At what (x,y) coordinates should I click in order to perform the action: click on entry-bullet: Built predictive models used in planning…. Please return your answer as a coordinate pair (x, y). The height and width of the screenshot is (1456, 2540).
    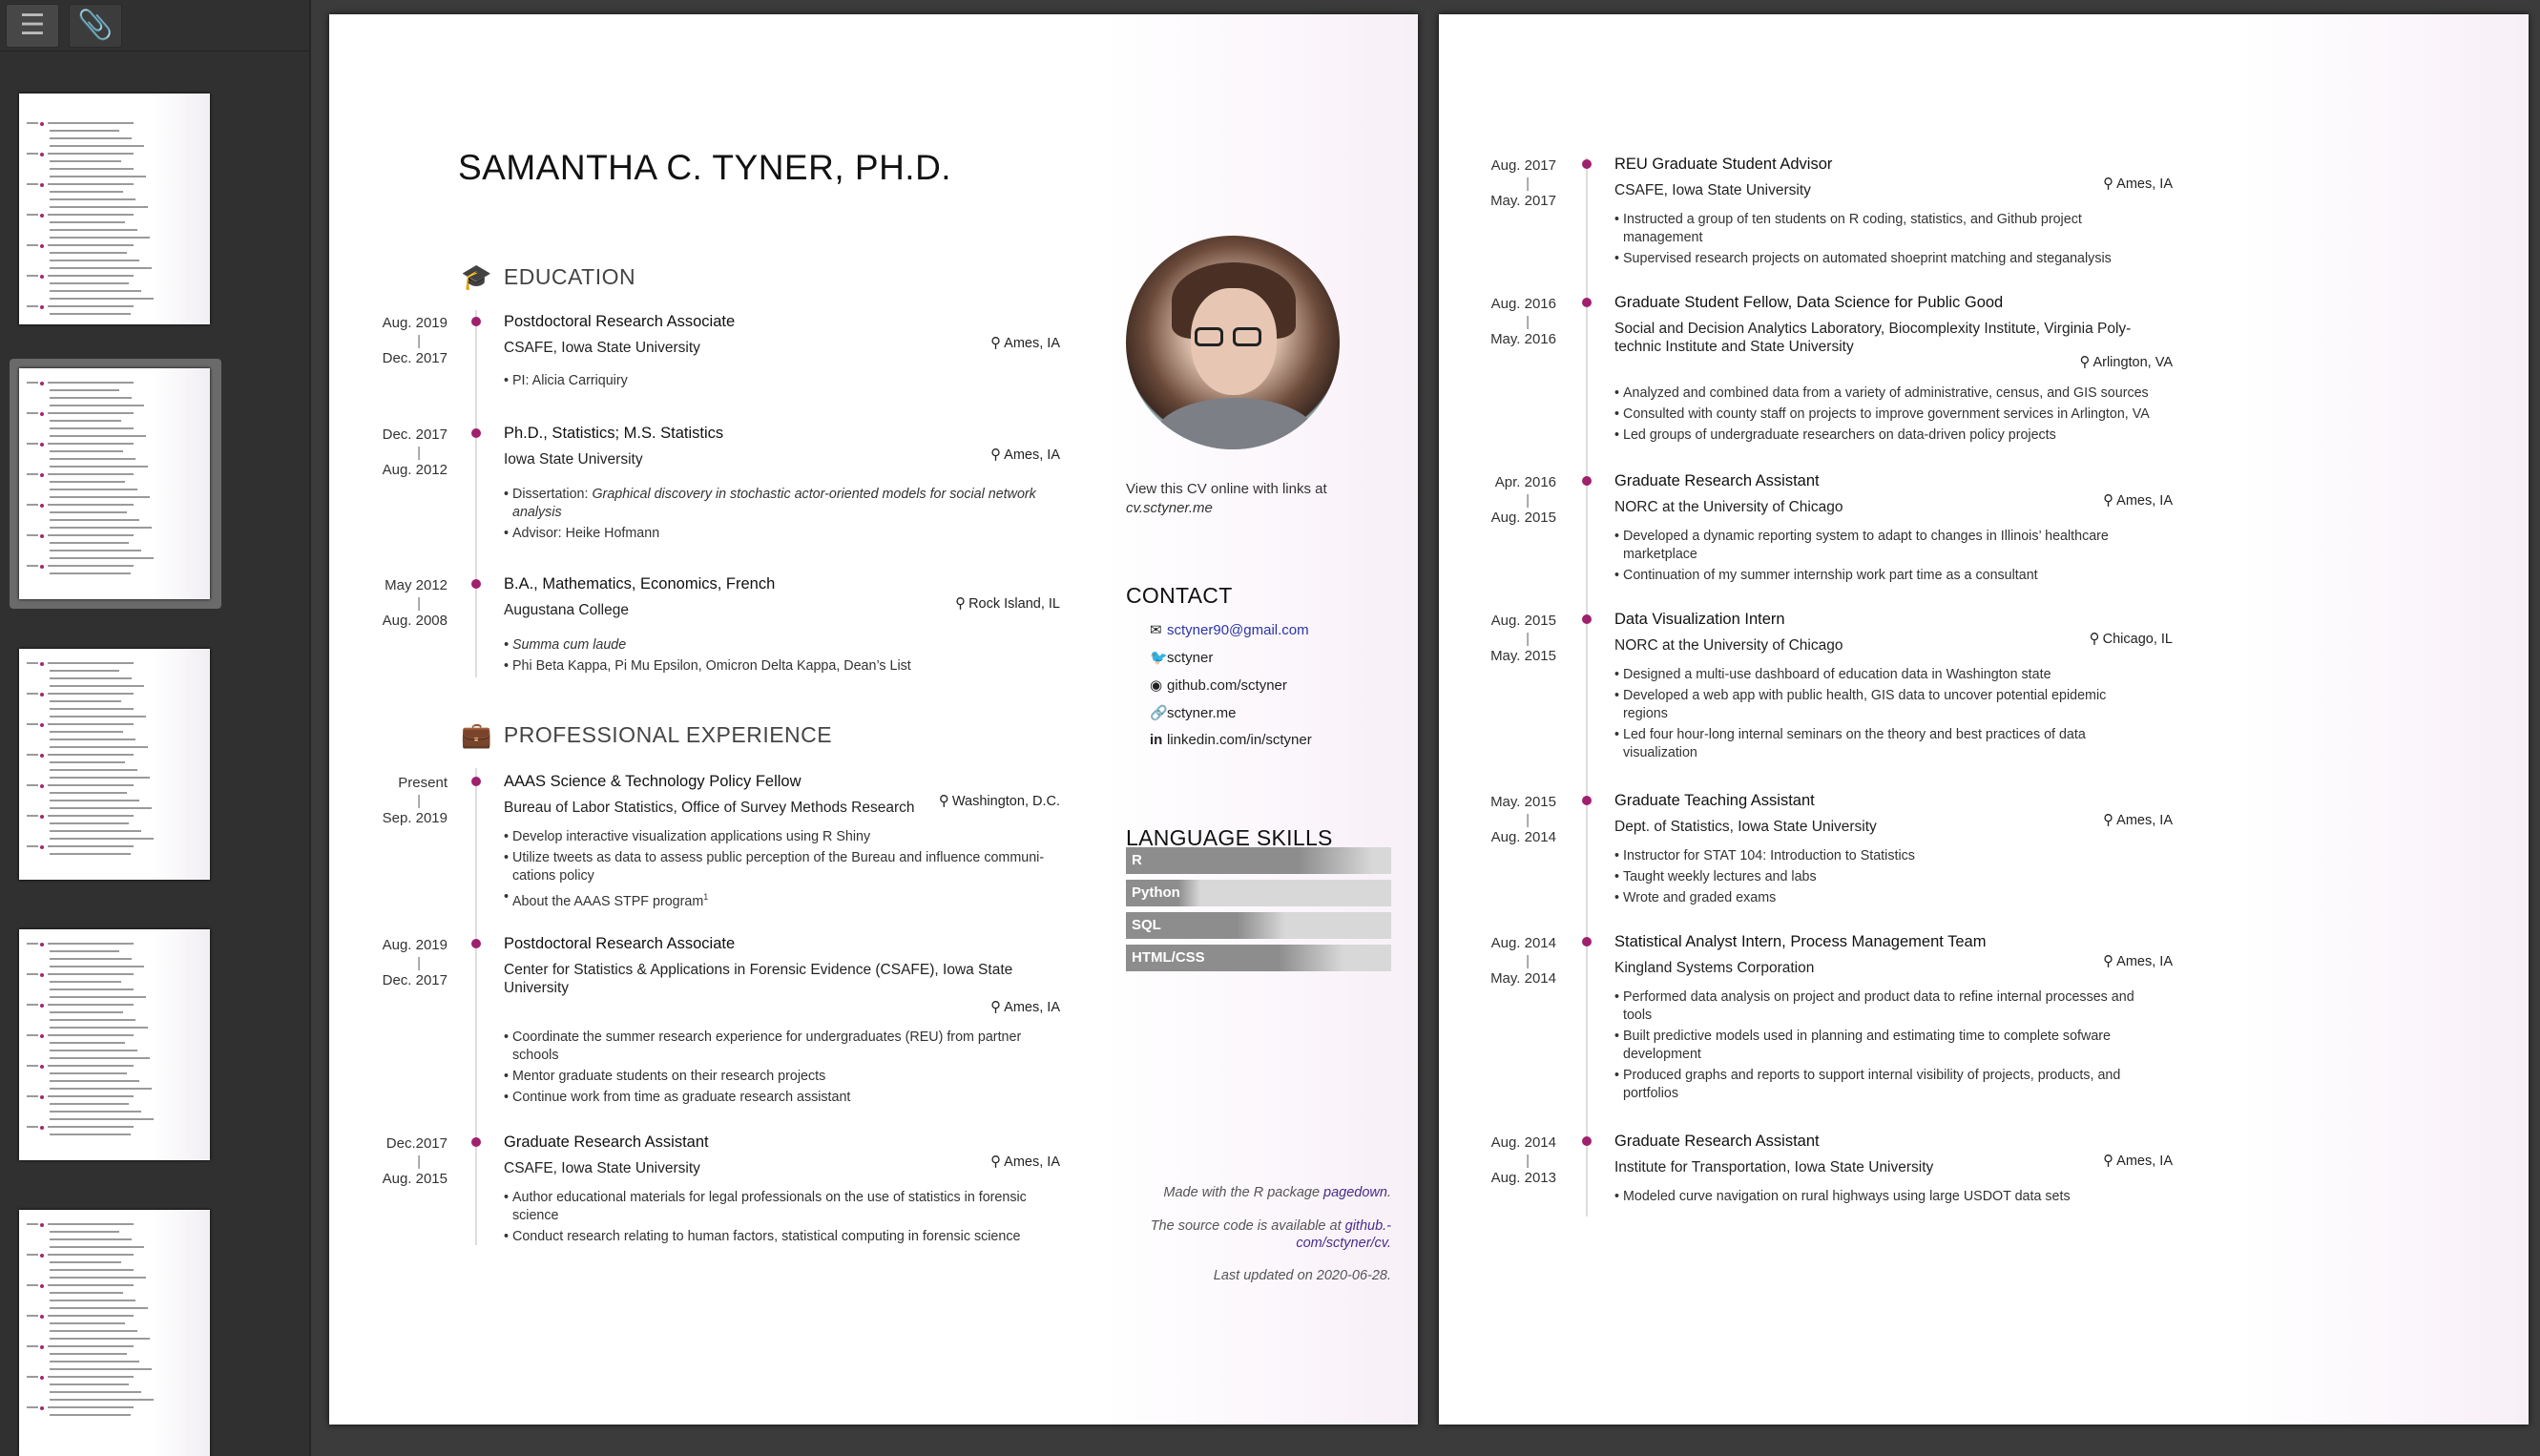
    Looking at the image, I should click on (1919, 1046).